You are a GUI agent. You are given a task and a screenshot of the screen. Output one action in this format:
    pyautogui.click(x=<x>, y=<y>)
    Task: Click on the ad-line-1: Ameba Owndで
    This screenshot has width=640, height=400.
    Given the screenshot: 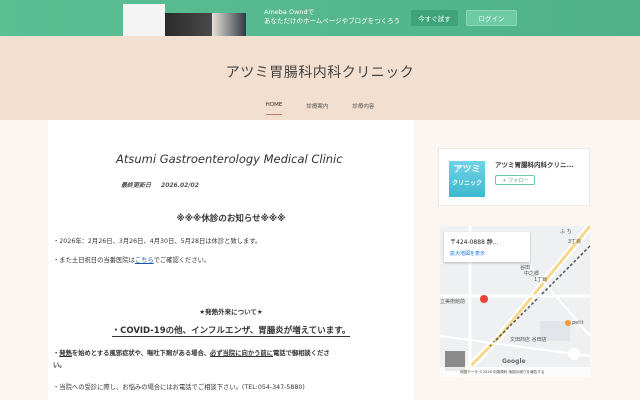 What is the action you would take?
    pyautogui.click(x=289, y=12)
    